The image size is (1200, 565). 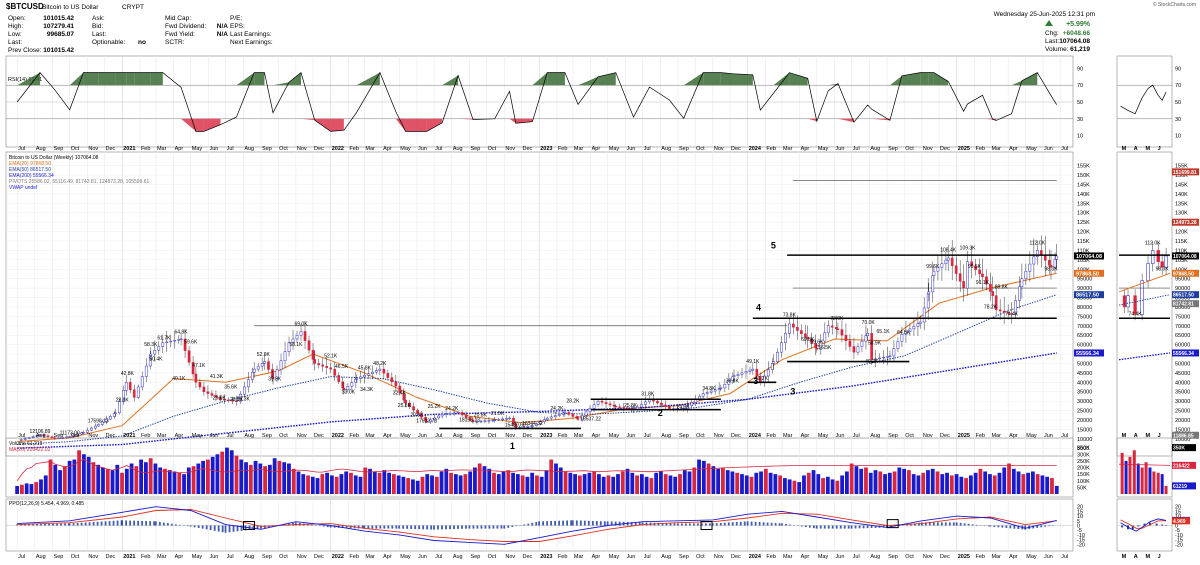 I want to click on quote-value: no, so click(x=142, y=42).